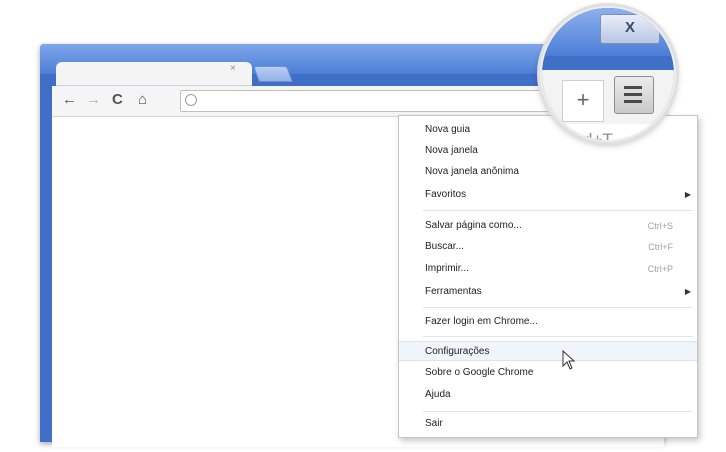 The image size is (726, 452). I want to click on menu-item-label: Configurações, so click(457, 351).